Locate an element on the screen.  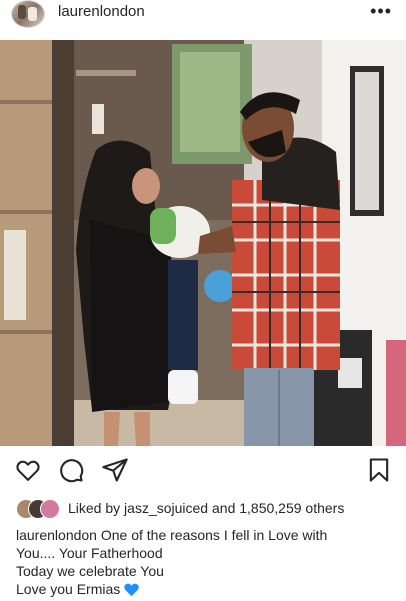
blue-heart-icon is located at coordinates (131, 591).